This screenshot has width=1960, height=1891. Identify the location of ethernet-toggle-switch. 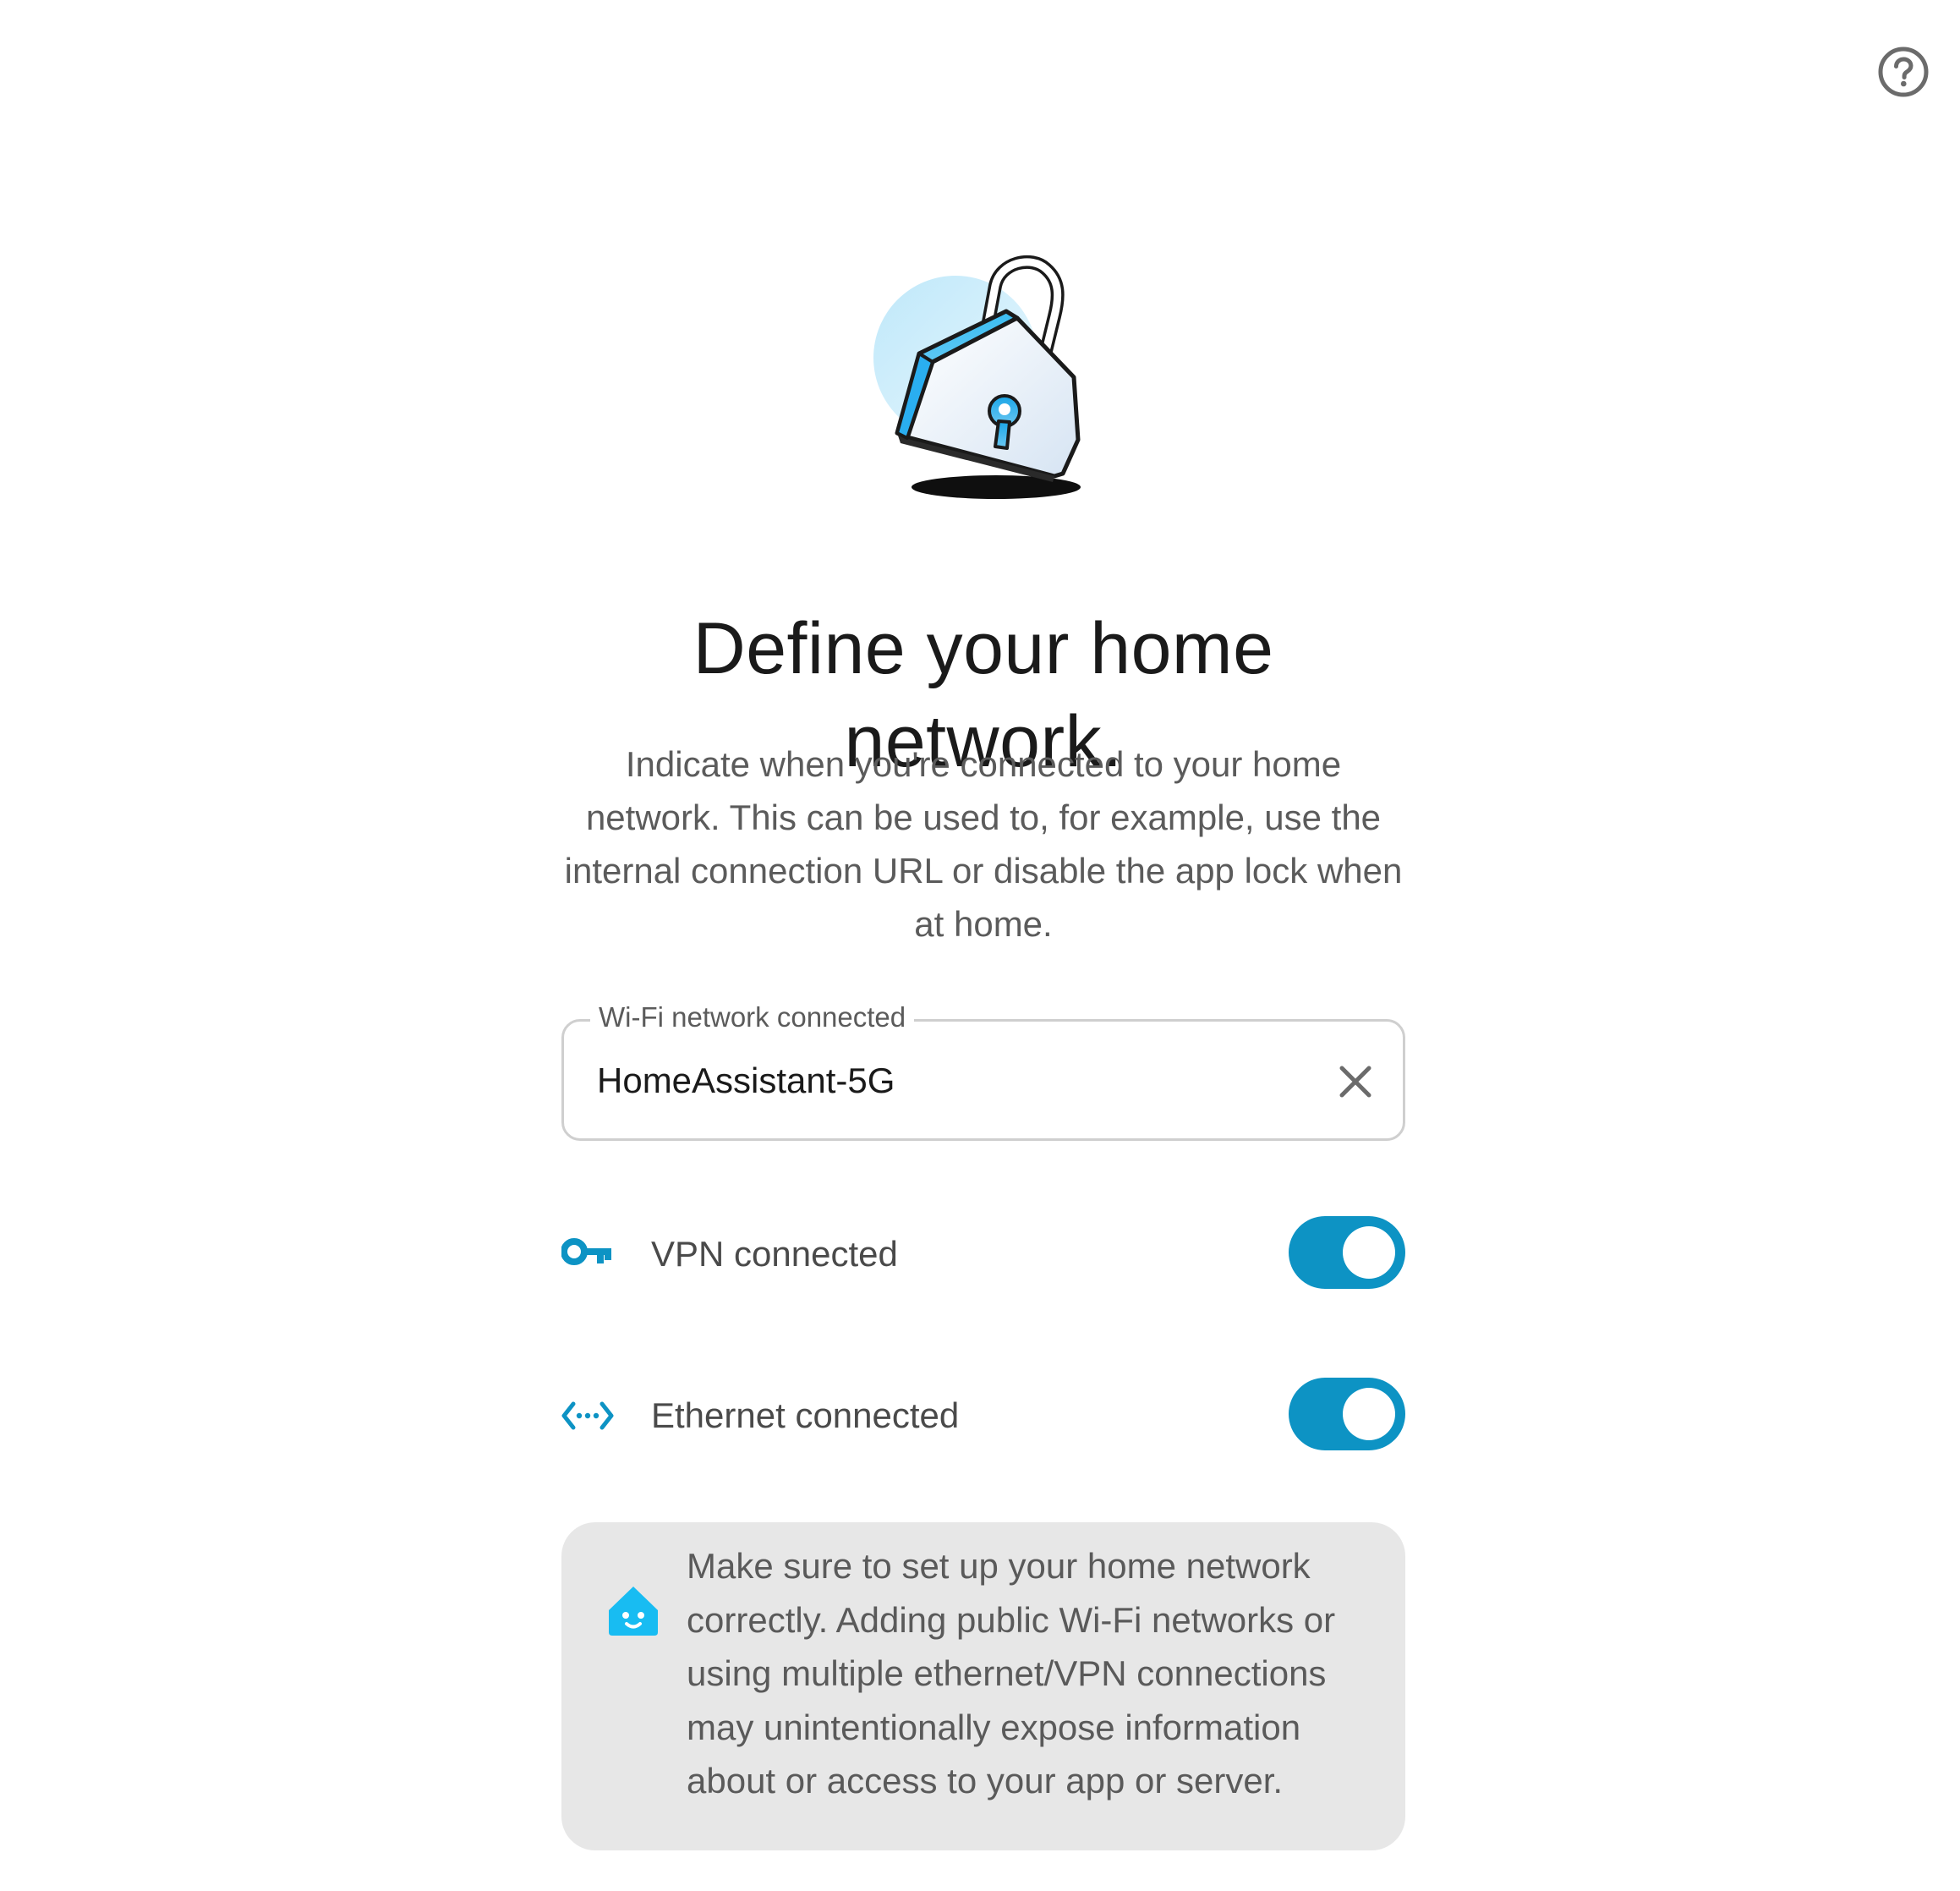
(1347, 1414).